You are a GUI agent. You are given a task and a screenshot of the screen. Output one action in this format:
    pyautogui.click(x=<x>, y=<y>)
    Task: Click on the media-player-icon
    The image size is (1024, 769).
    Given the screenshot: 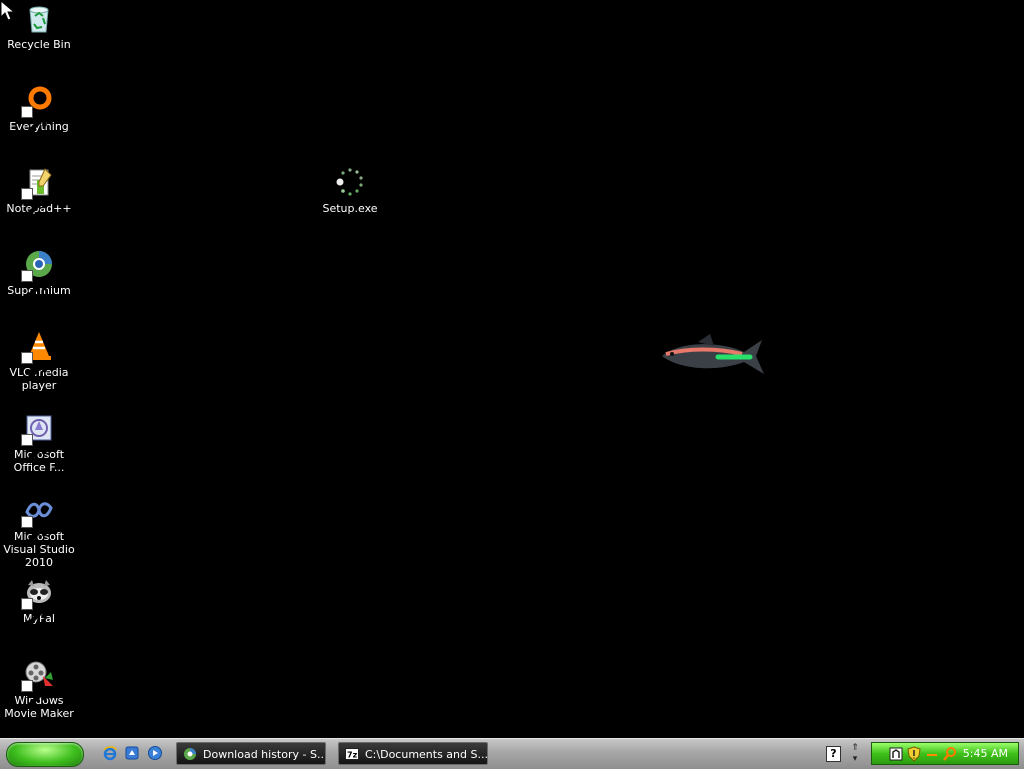 What is the action you would take?
    pyautogui.click(x=155, y=753)
    